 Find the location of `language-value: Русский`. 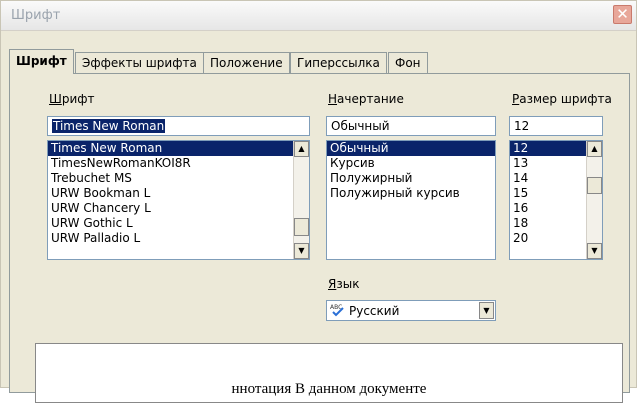

language-value: Русский is located at coordinates (374, 311).